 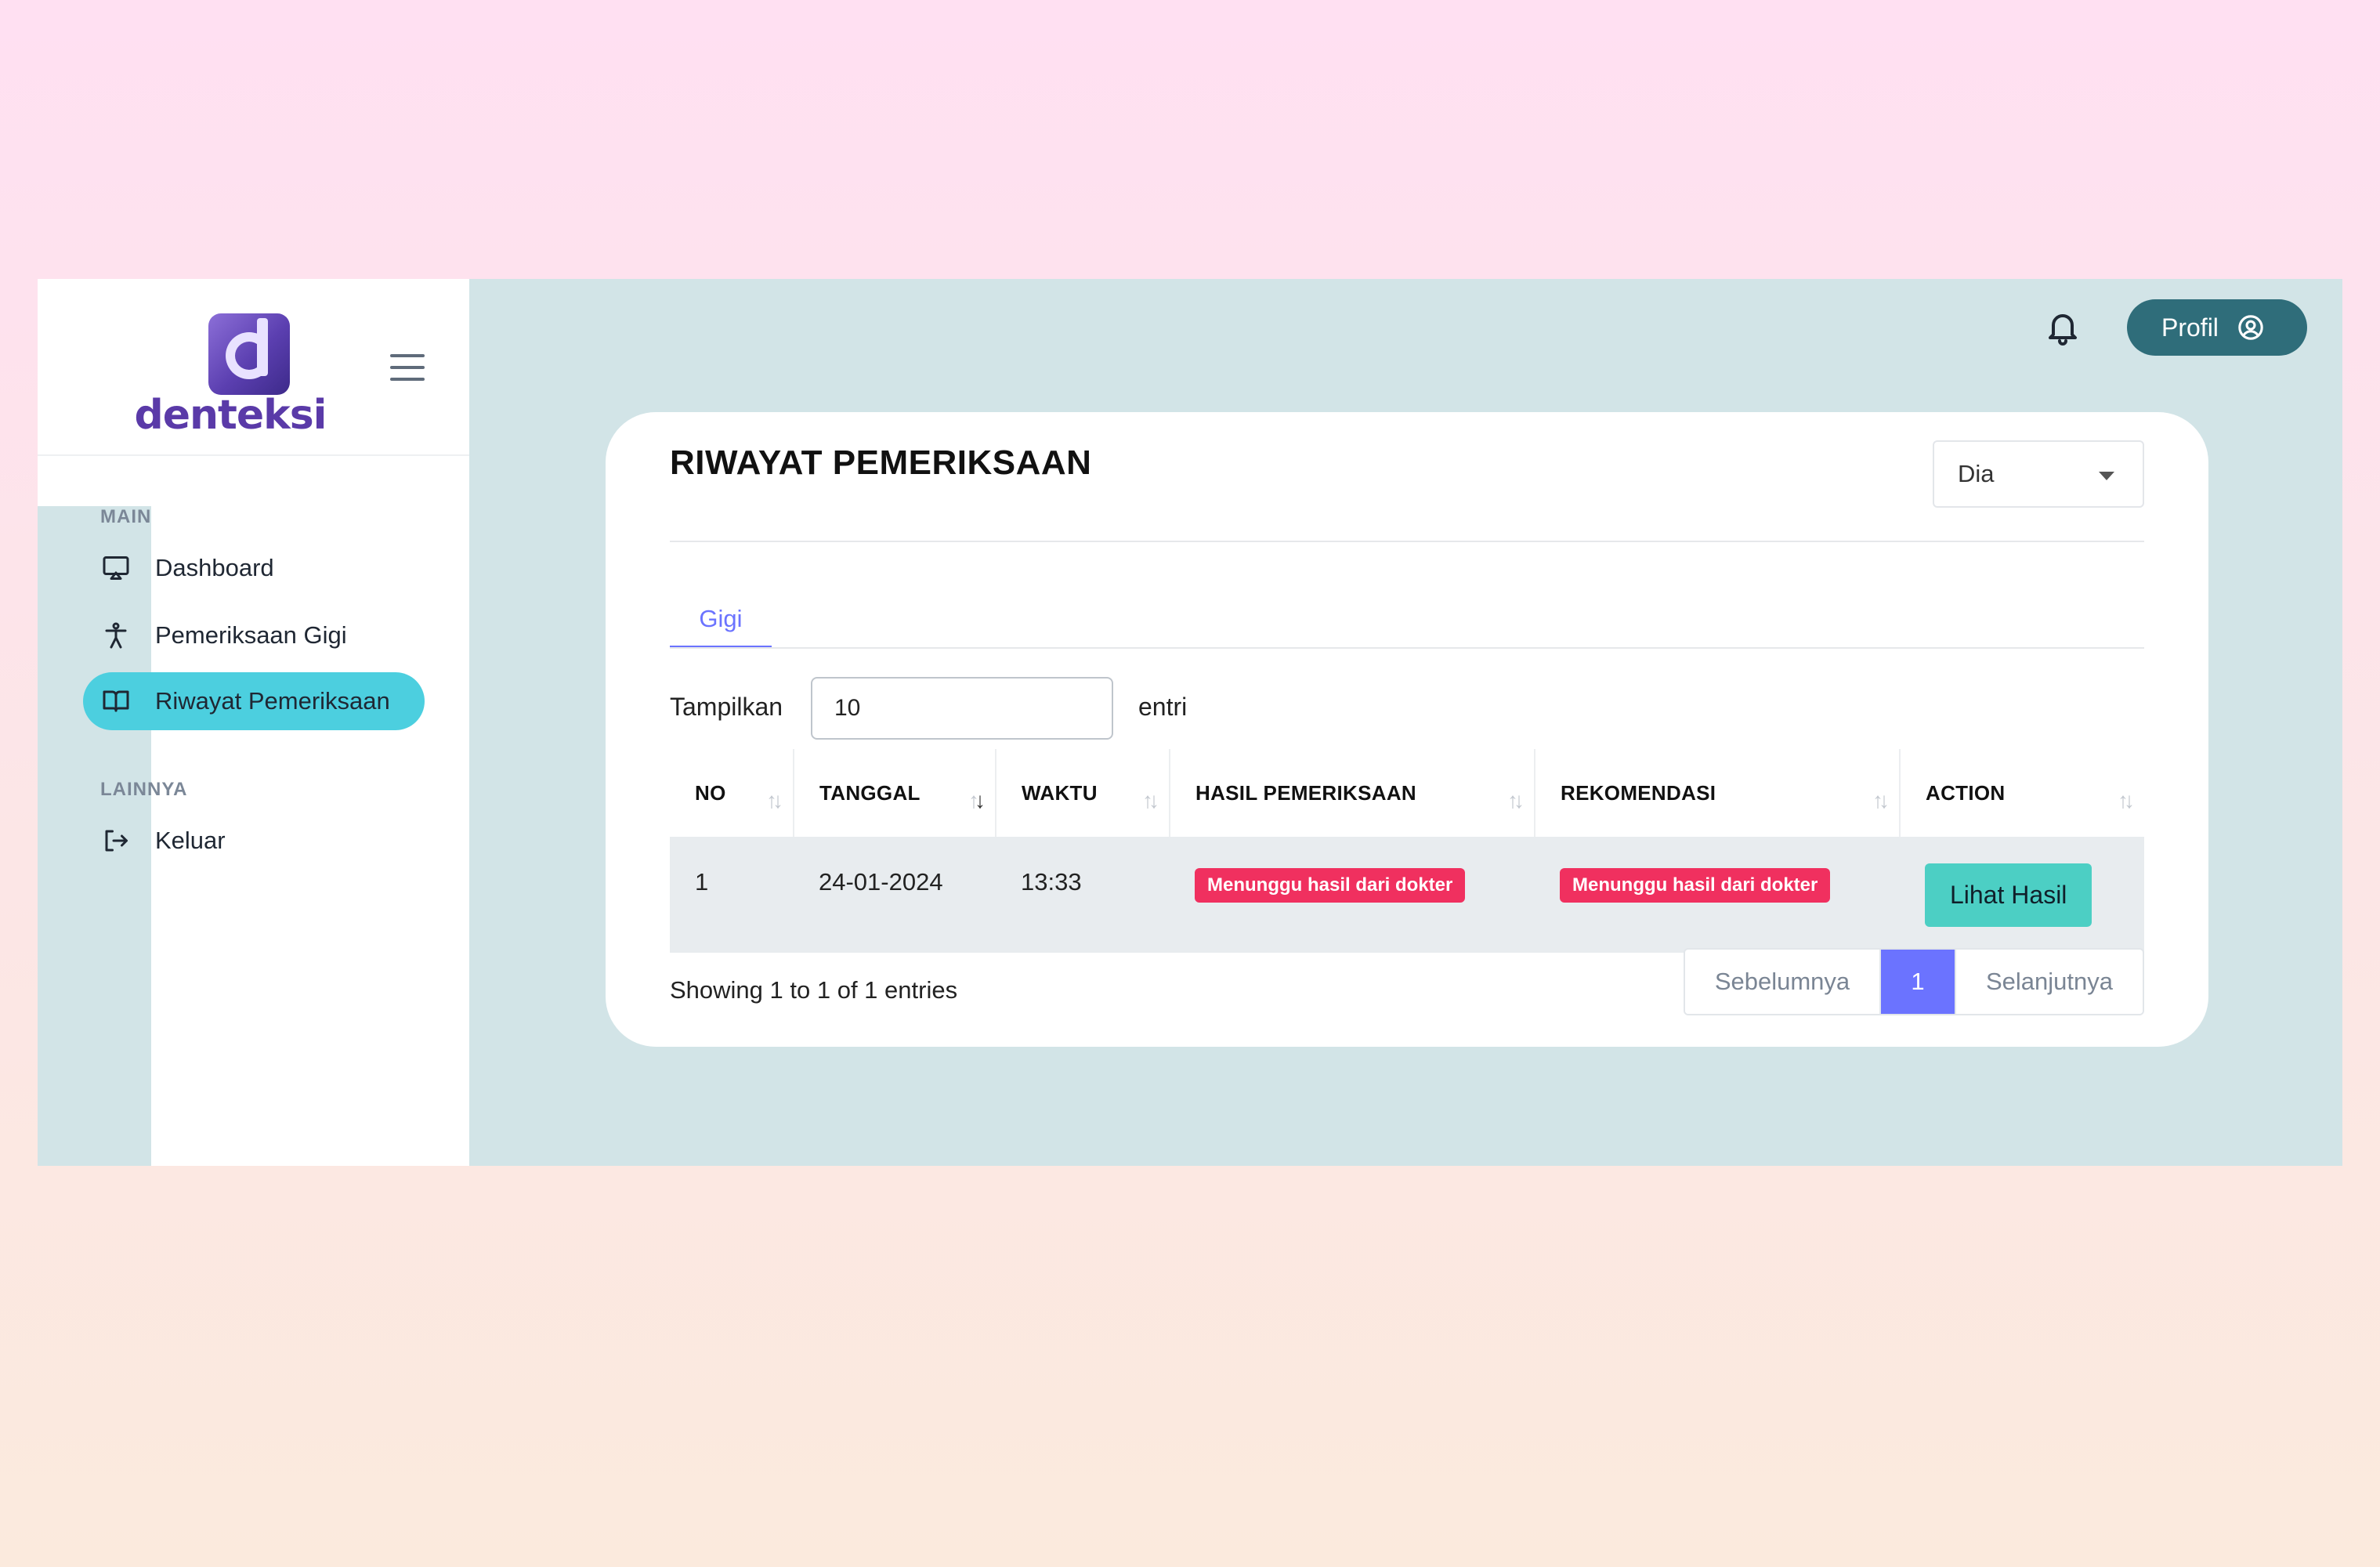 I want to click on bell-icon, so click(x=2063, y=328).